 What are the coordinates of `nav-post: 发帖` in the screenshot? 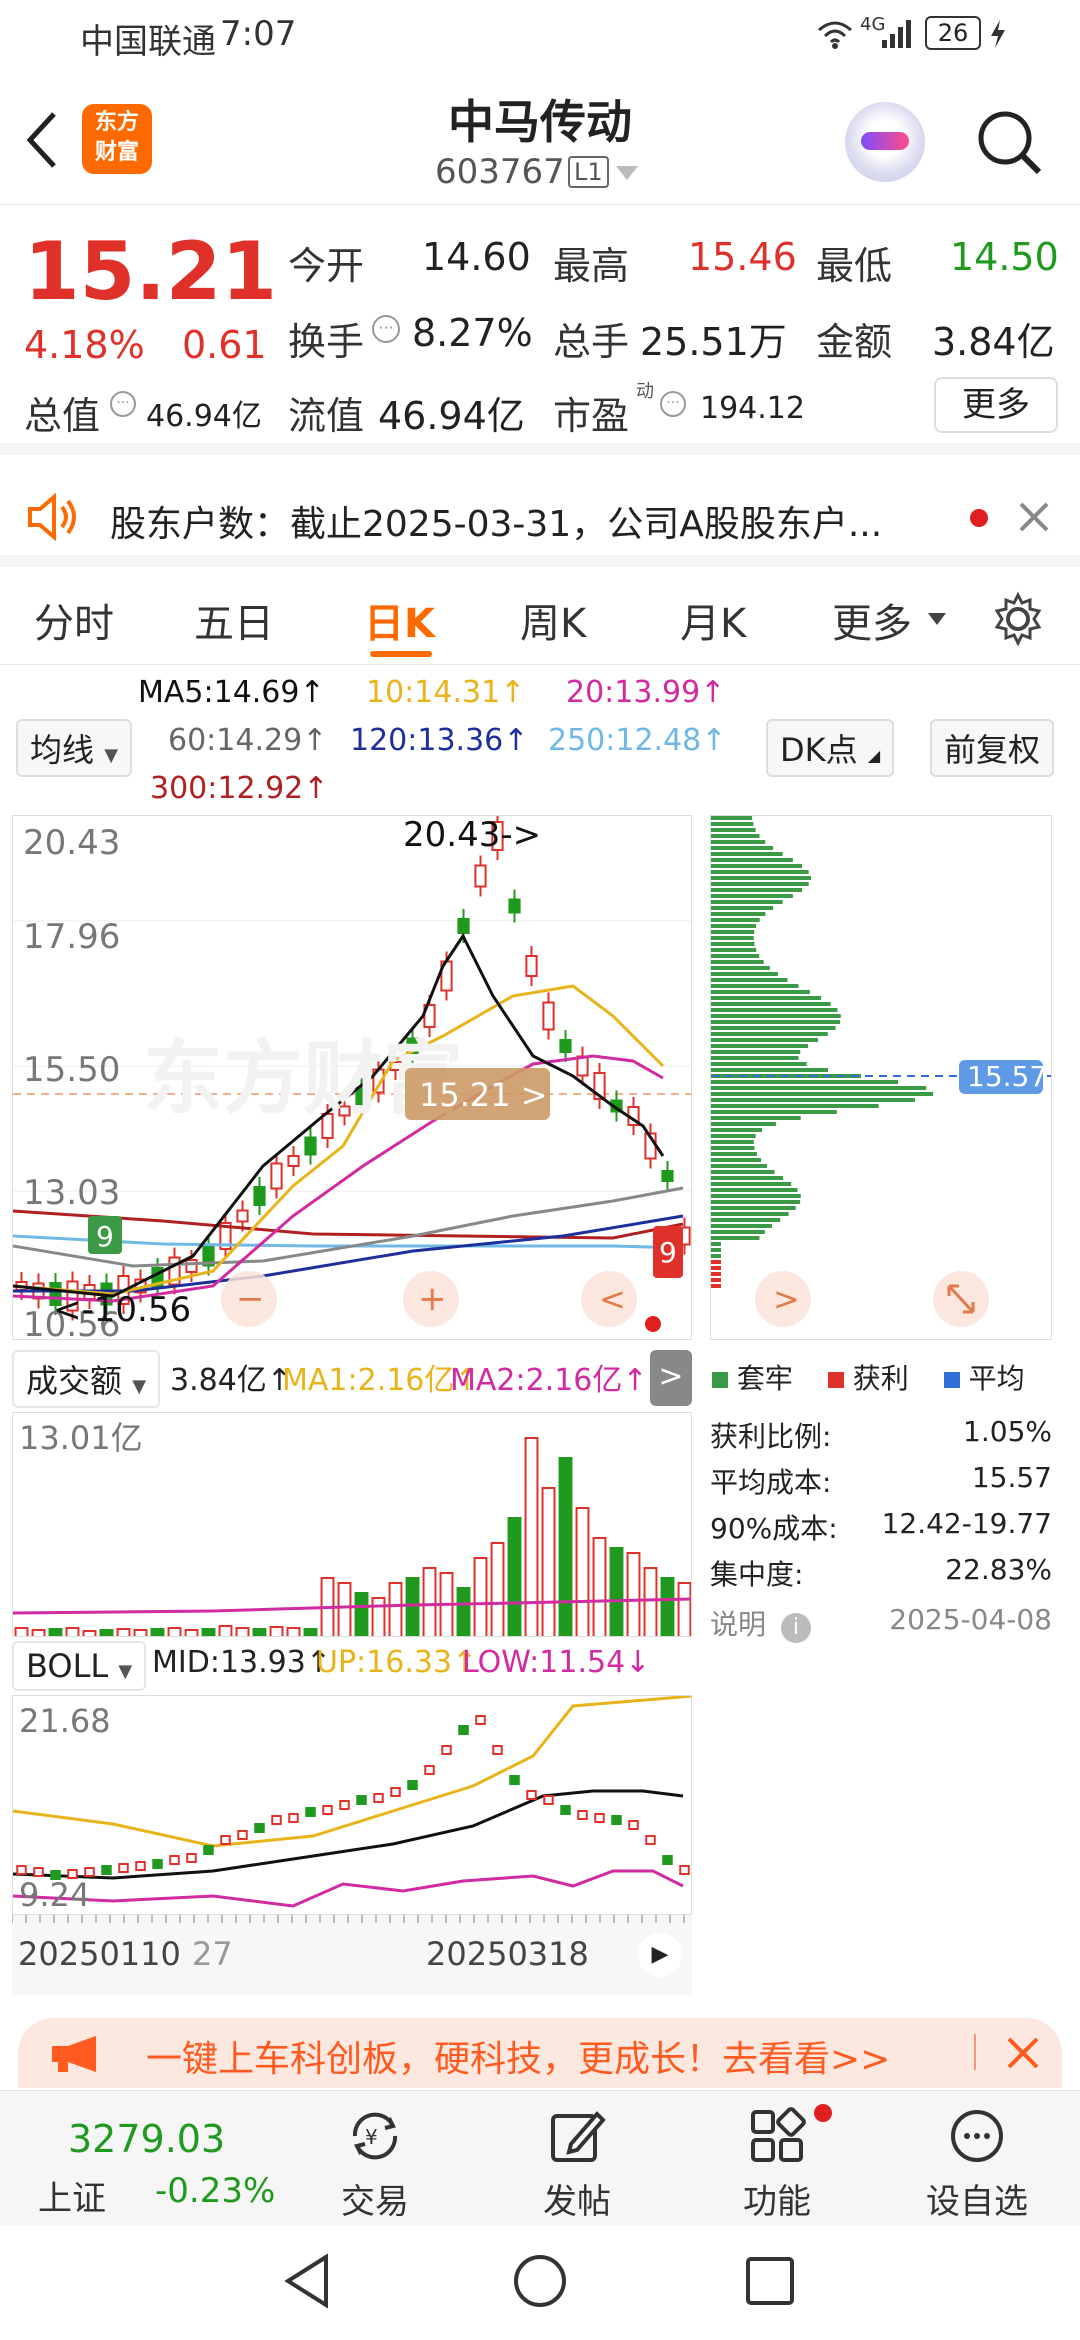 It's located at (577, 2164).